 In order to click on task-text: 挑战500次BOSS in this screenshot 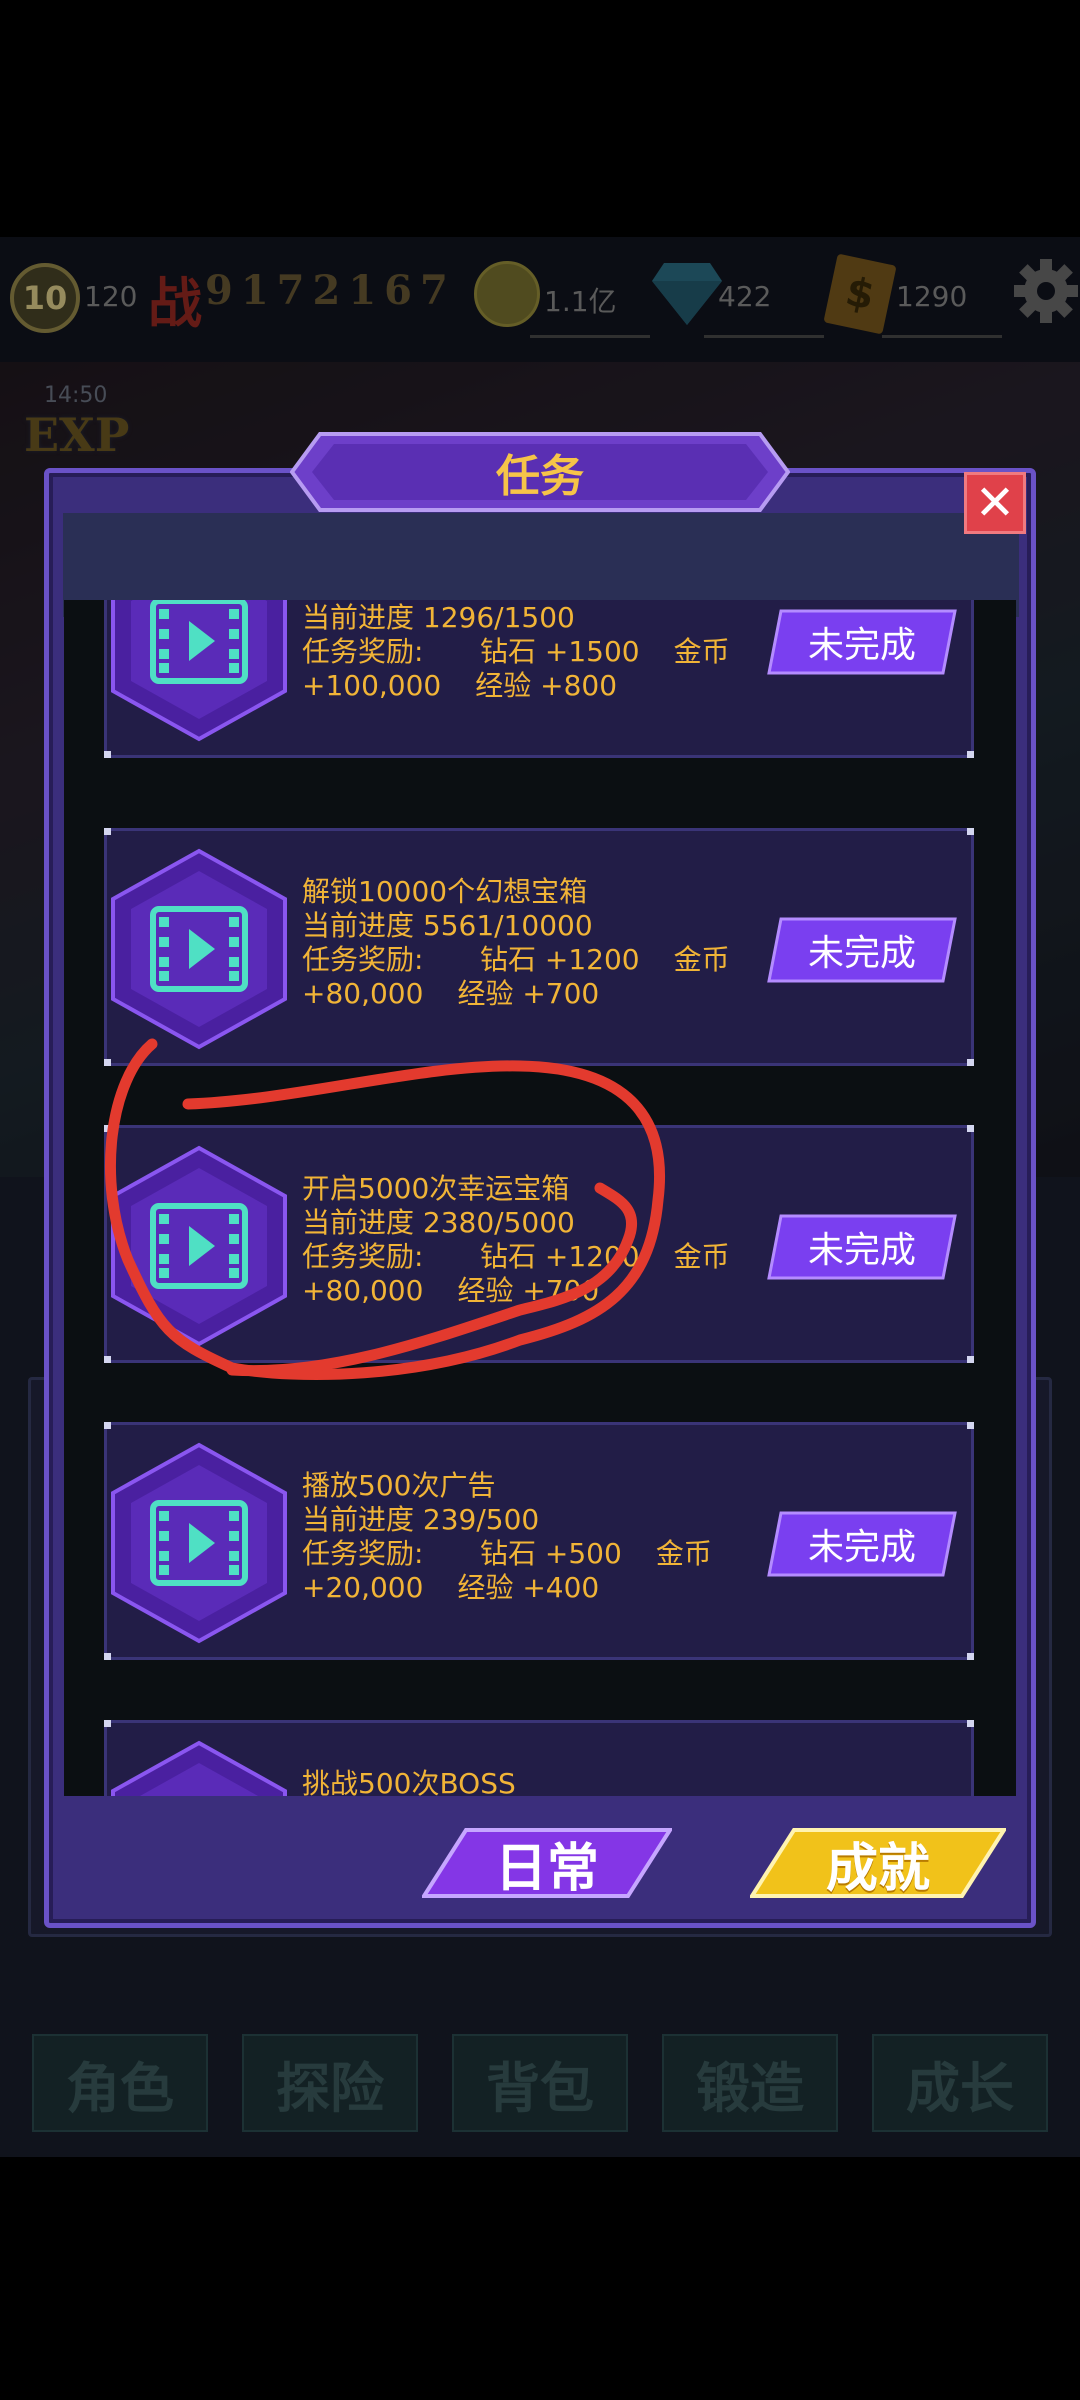, I will do `click(409, 1783)`.